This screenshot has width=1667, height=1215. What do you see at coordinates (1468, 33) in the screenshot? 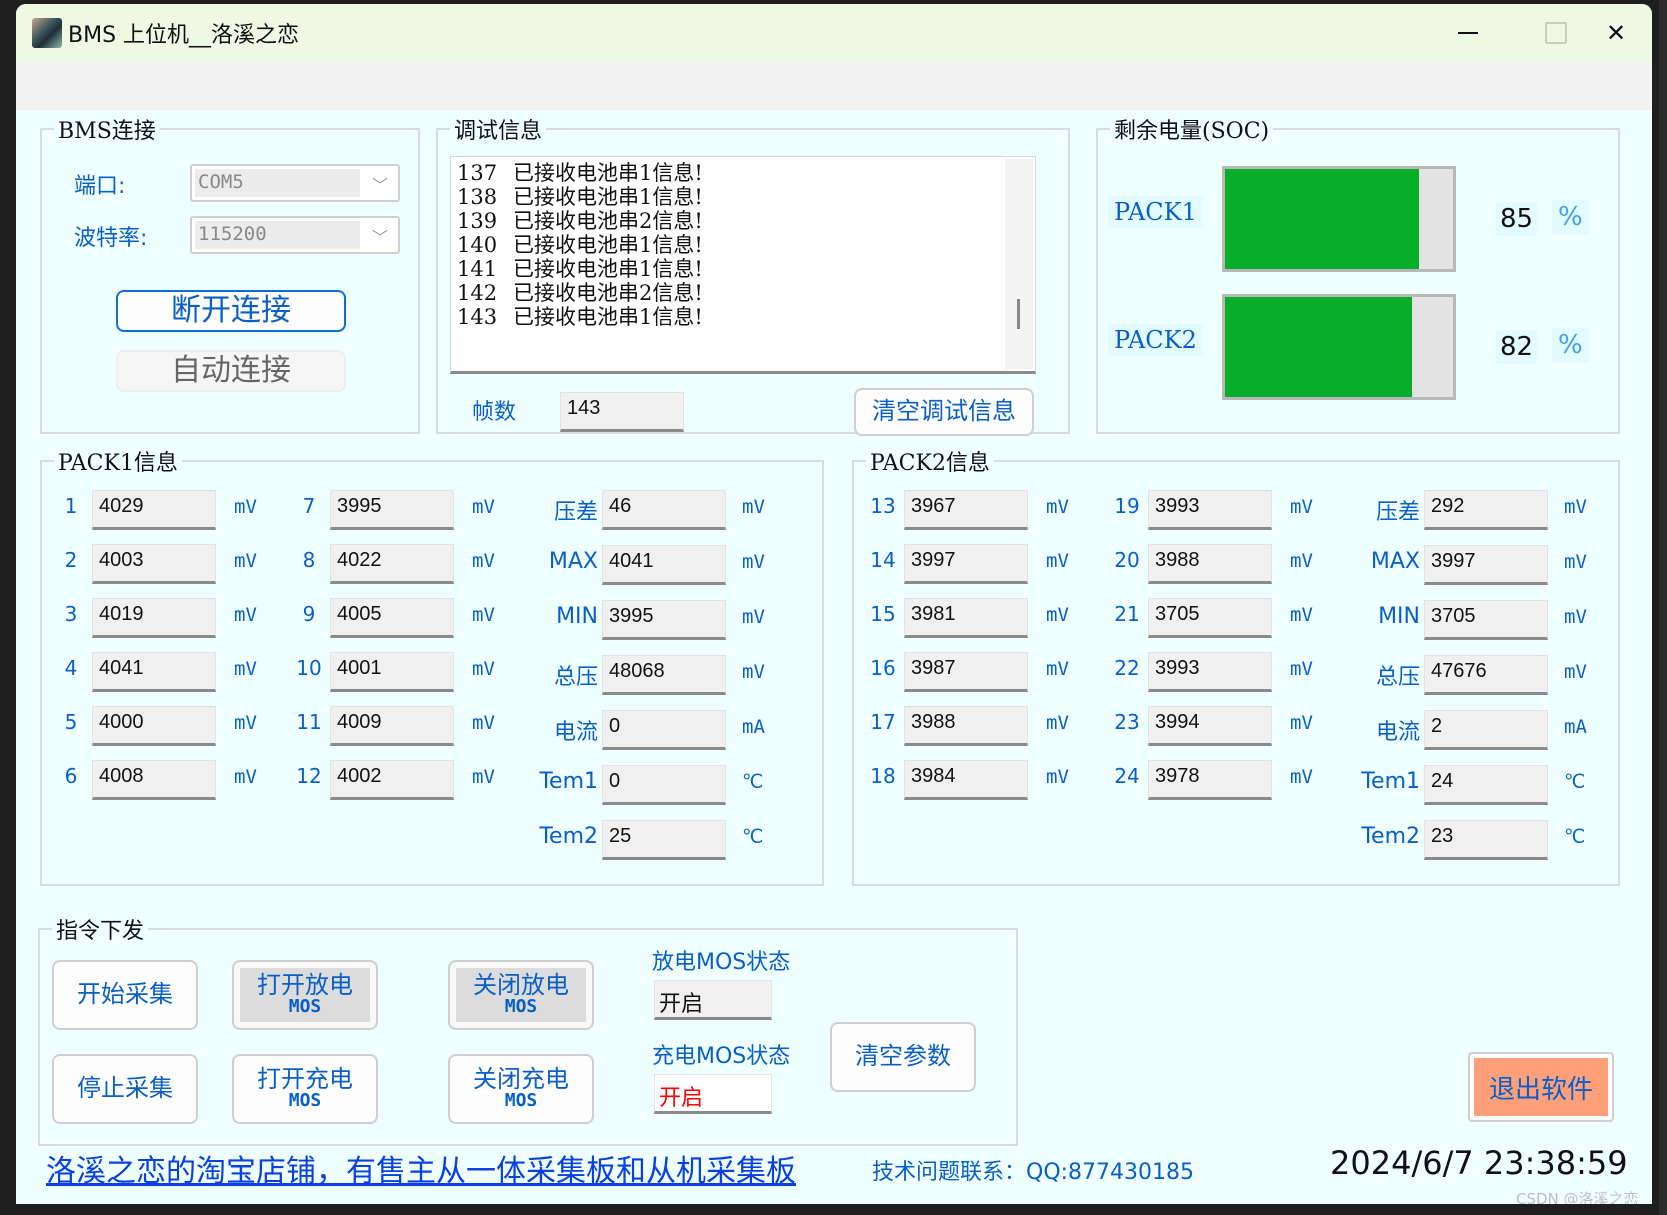
I see `minimize-button` at bounding box center [1468, 33].